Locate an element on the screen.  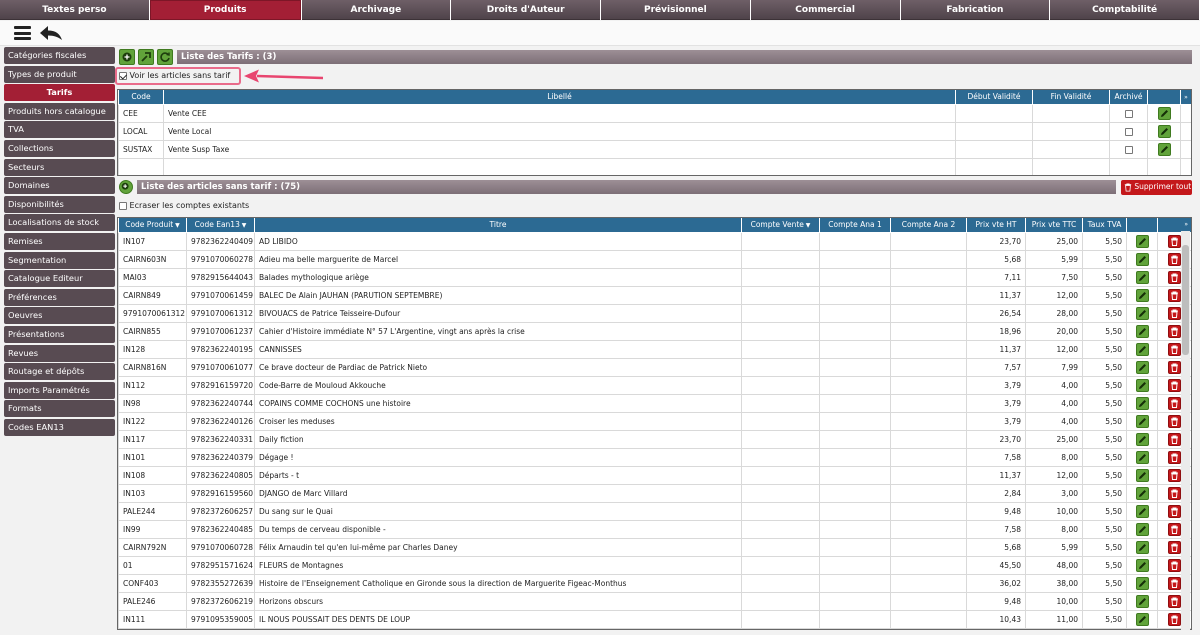
top-tab-2: Archivage is located at coordinates (376, 10).